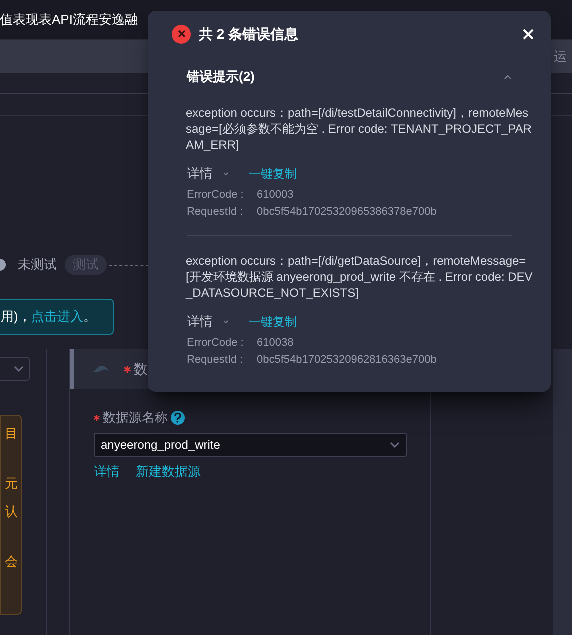  Describe the element at coordinates (37, 265) in the screenshot. I see `test-status: 未测试` at that location.